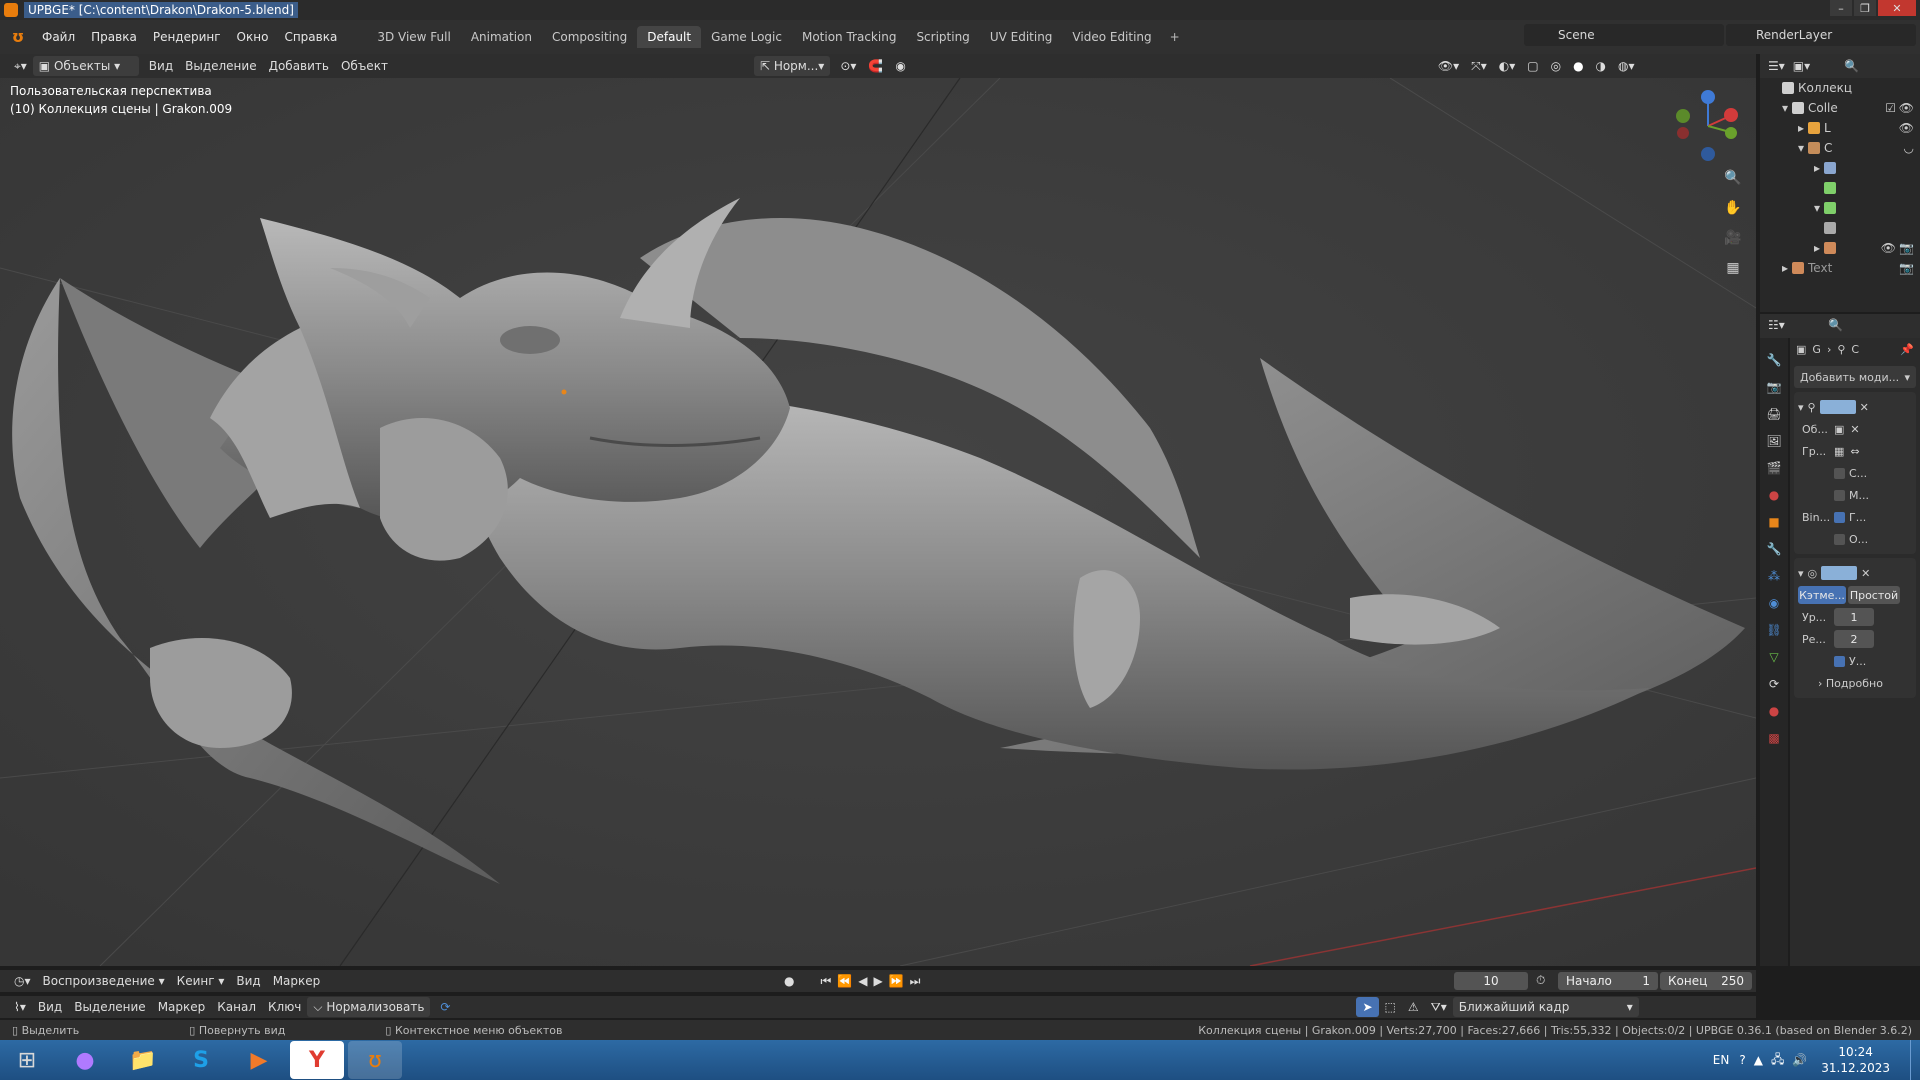 The image size is (1920, 1080). I want to click on outliner-row: ▾ C ◡, so click(1840, 148).